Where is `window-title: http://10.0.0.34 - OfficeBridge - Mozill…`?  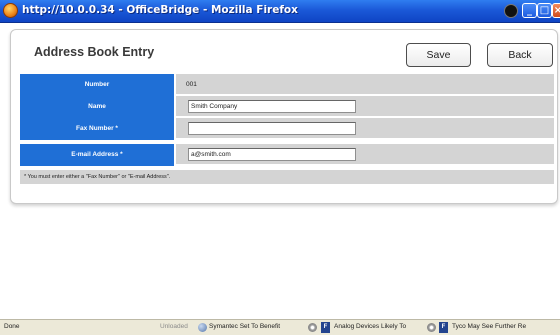 window-title: http://10.0.0.34 - OfficeBridge - Mozill… is located at coordinates (160, 10).